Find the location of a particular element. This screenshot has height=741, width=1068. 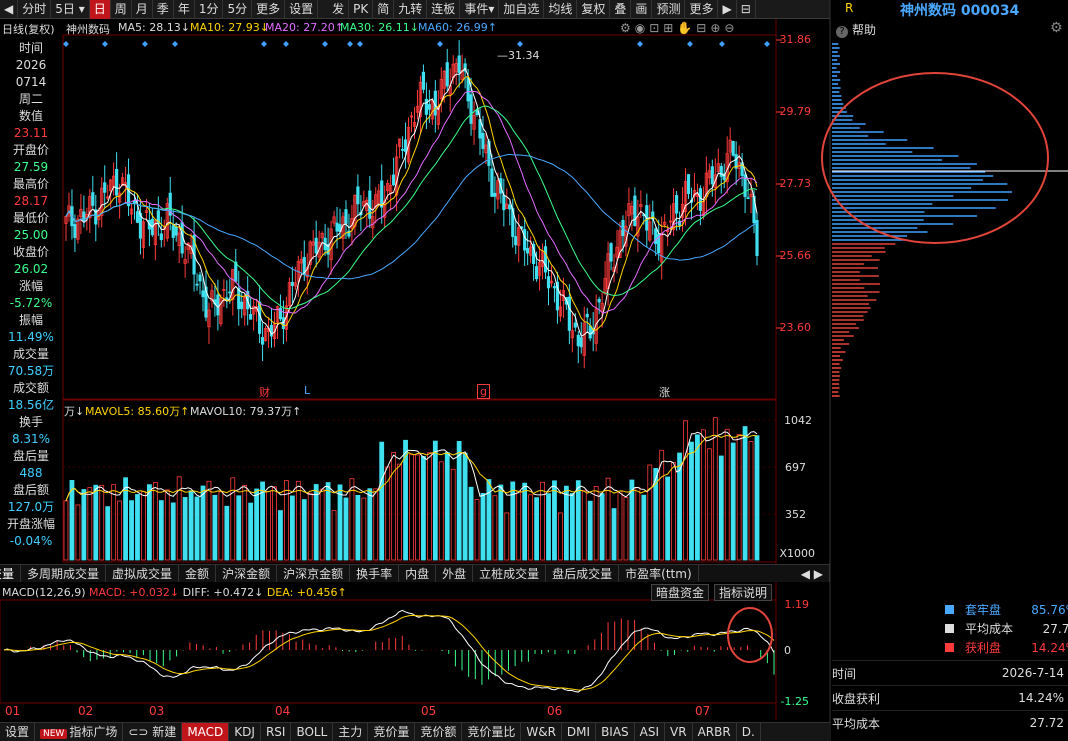

tab-volume: 成交量 is located at coordinates (11, 573).